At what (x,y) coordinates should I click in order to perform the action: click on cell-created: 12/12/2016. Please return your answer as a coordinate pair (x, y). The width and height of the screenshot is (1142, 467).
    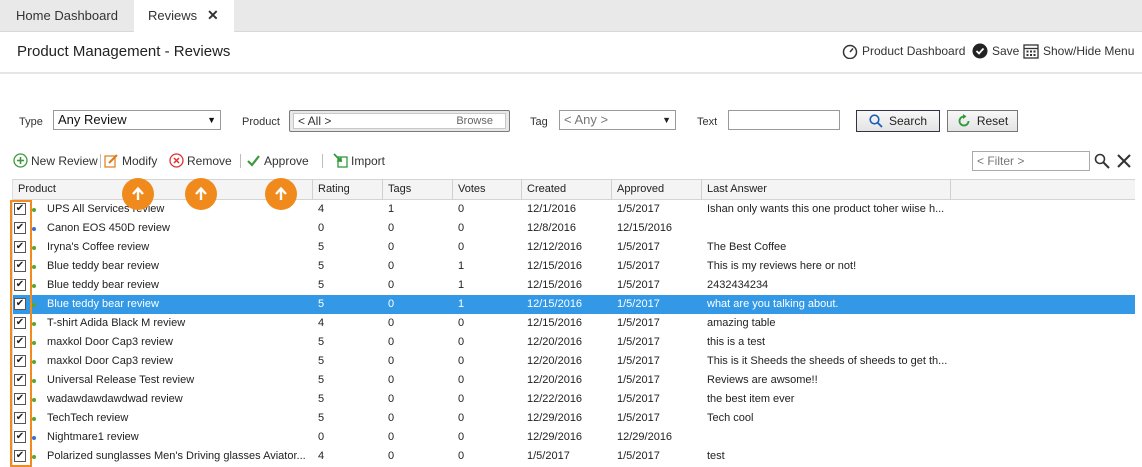
    Looking at the image, I should click on (555, 247).